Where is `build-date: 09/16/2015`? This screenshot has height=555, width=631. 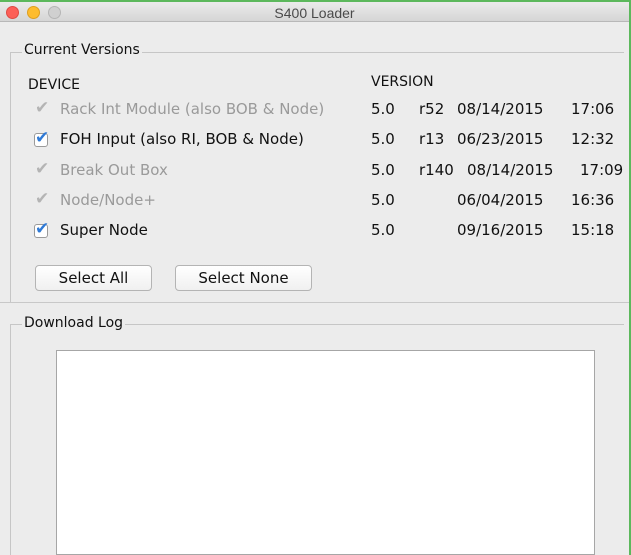
build-date: 09/16/2015 is located at coordinates (500, 230).